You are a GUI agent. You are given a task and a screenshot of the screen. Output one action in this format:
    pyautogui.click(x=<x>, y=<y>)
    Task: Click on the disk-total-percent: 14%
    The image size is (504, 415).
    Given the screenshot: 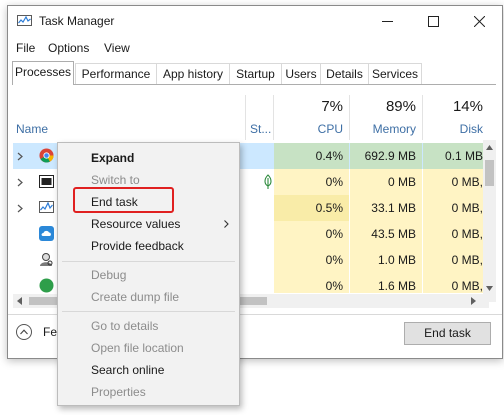 What is the action you would take?
    pyautogui.click(x=467, y=106)
    